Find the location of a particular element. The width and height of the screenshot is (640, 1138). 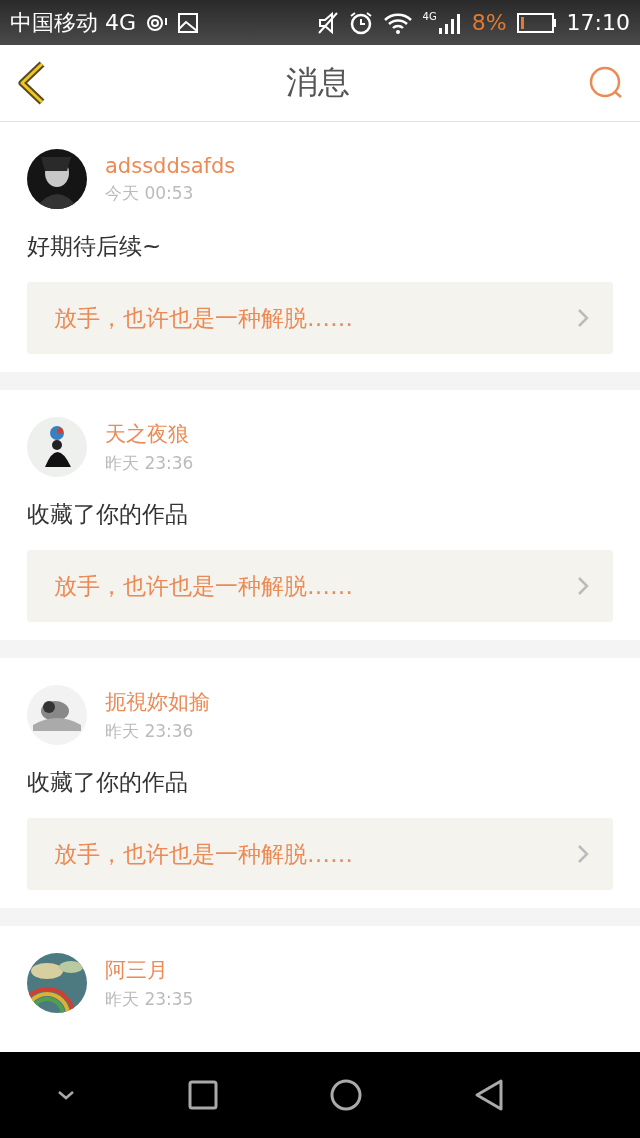

signal-icon is located at coordinates (449, 22).